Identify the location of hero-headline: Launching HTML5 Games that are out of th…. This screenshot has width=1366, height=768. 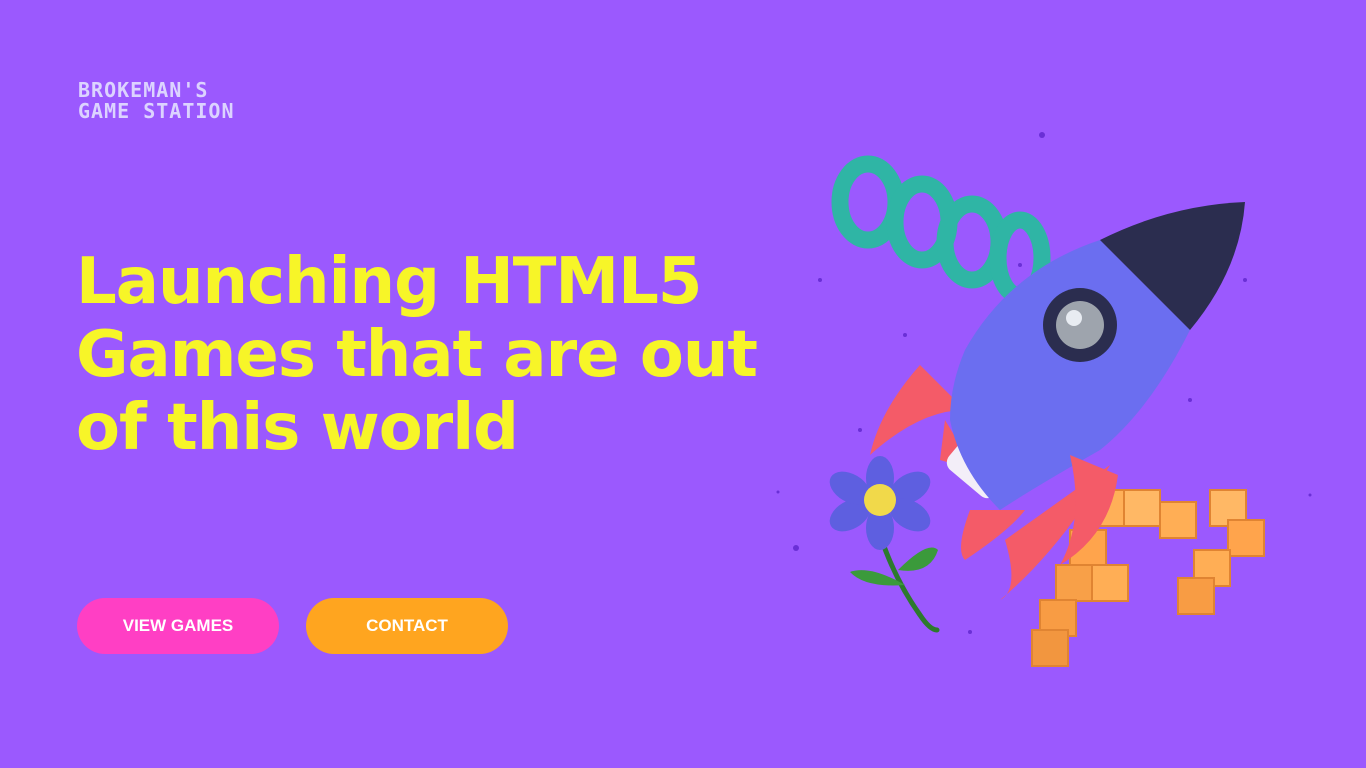
(426, 355).